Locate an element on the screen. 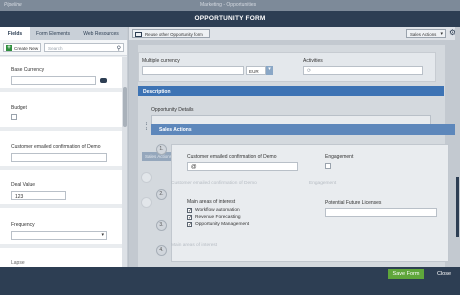  faded-label: Engagement is located at coordinates (323, 183).